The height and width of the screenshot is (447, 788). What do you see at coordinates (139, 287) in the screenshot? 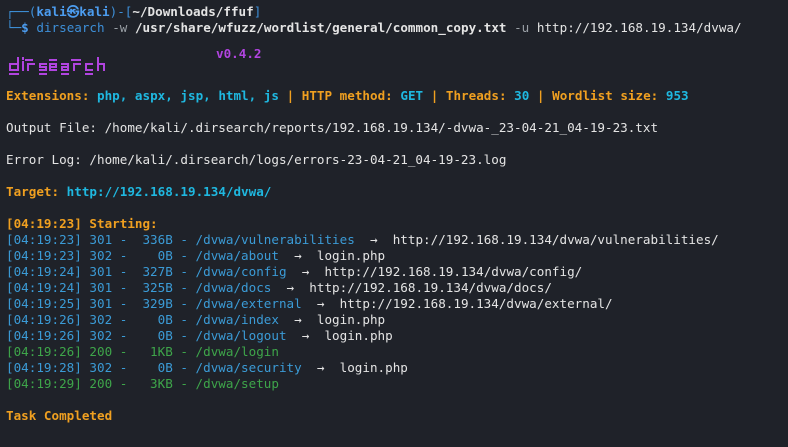
I see `result-status: [04:19:24] 301 - 325B - /dvwa/docs` at bounding box center [139, 287].